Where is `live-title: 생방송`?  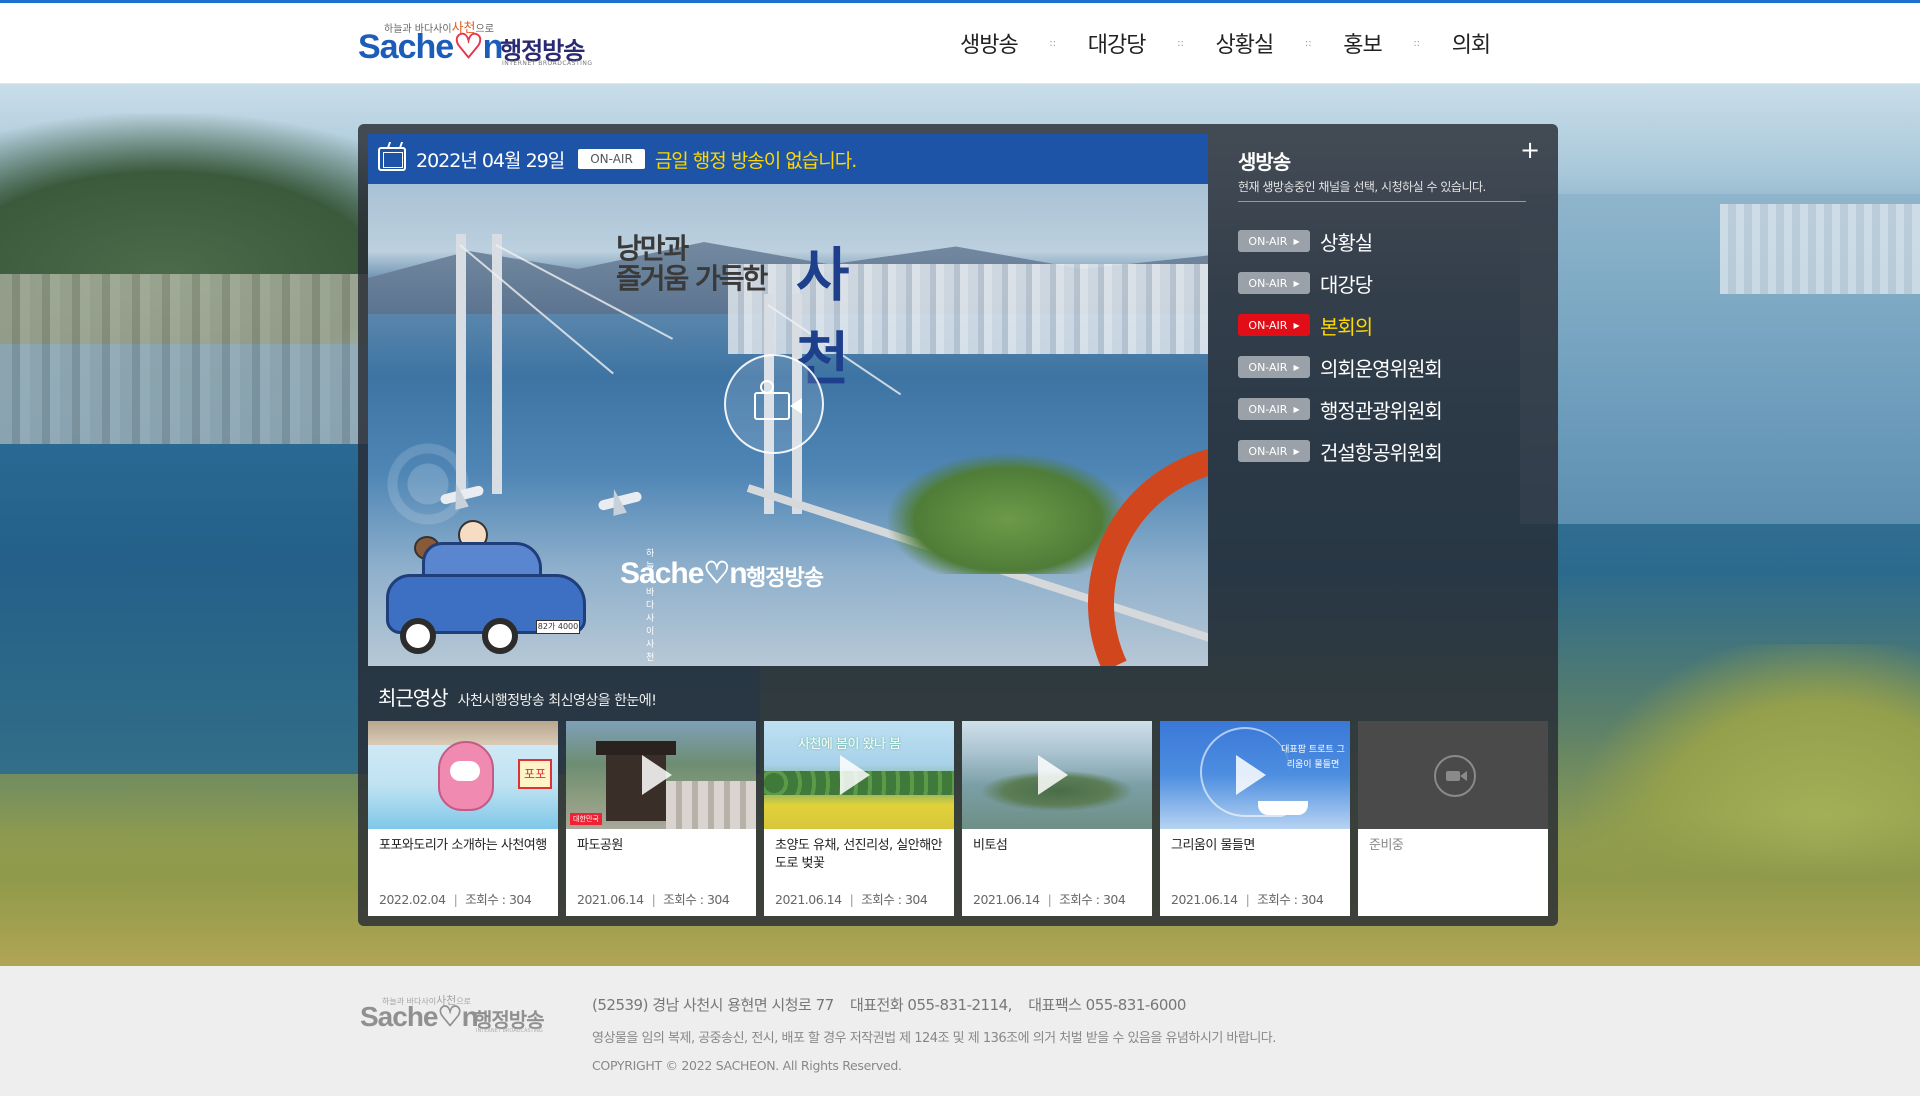 live-title: 생방송 is located at coordinates (1264, 162).